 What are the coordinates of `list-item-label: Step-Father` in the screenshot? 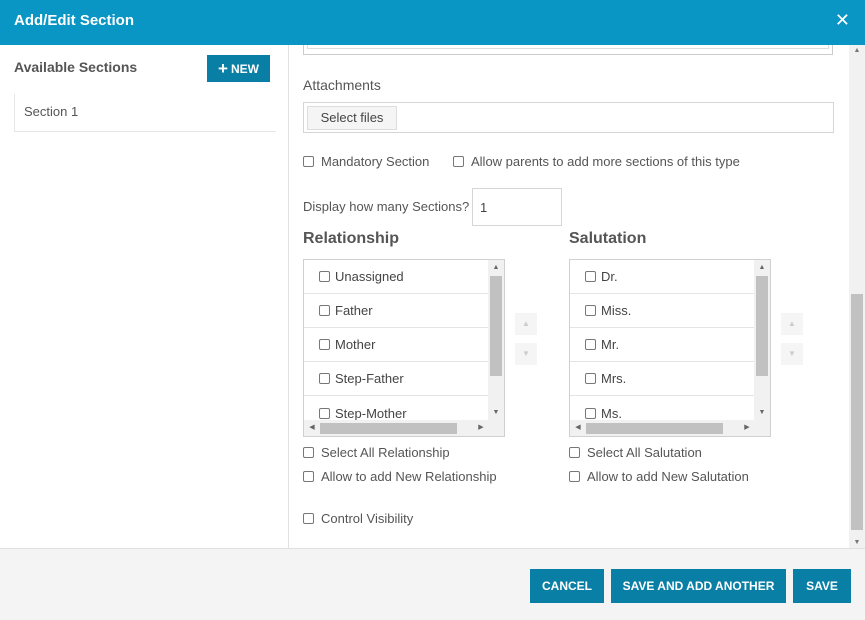 It's located at (369, 378).